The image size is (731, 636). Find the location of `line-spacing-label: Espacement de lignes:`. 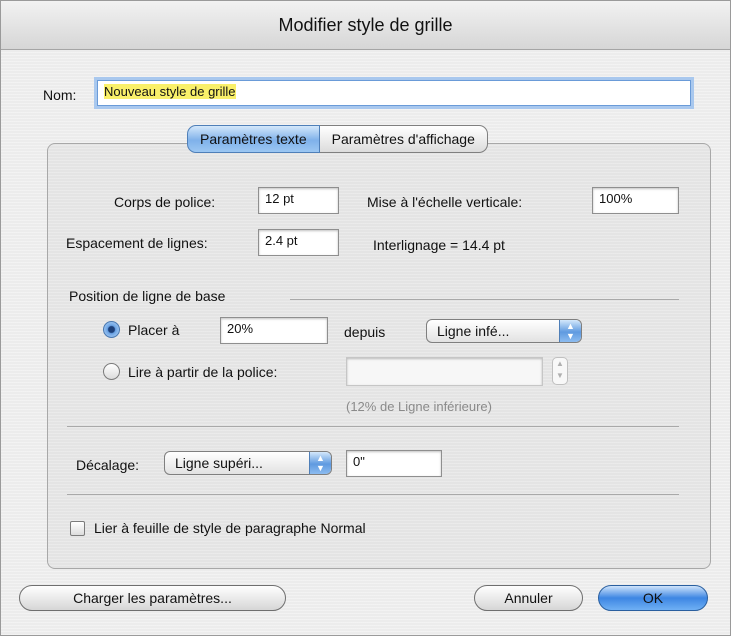

line-spacing-label: Espacement de lignes: is located at coordinates (137, 243).